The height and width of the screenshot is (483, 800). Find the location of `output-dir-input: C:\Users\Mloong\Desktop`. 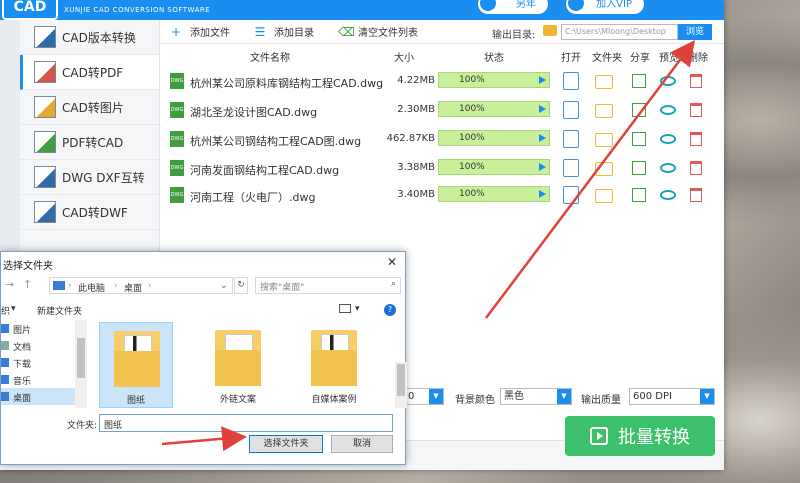

output-dir-input: C:\Users\Mloong\Desktop is located at coordinates (619, 32).